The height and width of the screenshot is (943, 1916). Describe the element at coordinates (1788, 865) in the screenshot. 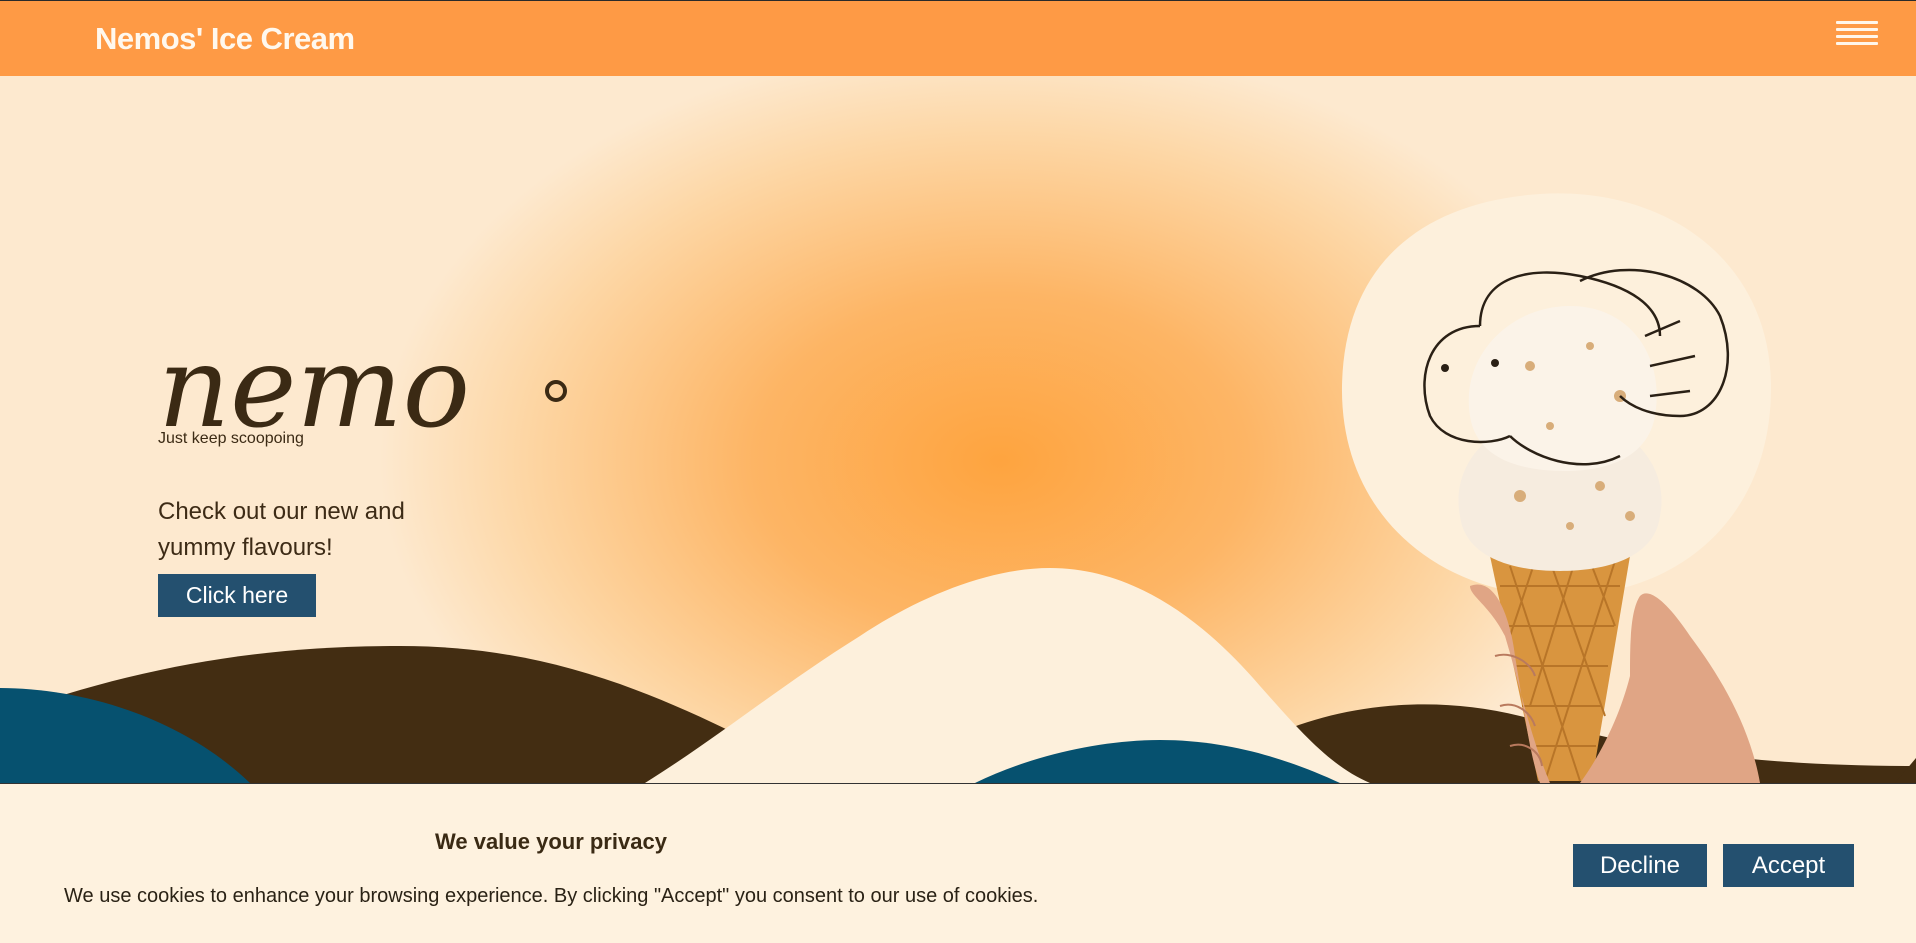

I see `accept-button: Accept` at that location.